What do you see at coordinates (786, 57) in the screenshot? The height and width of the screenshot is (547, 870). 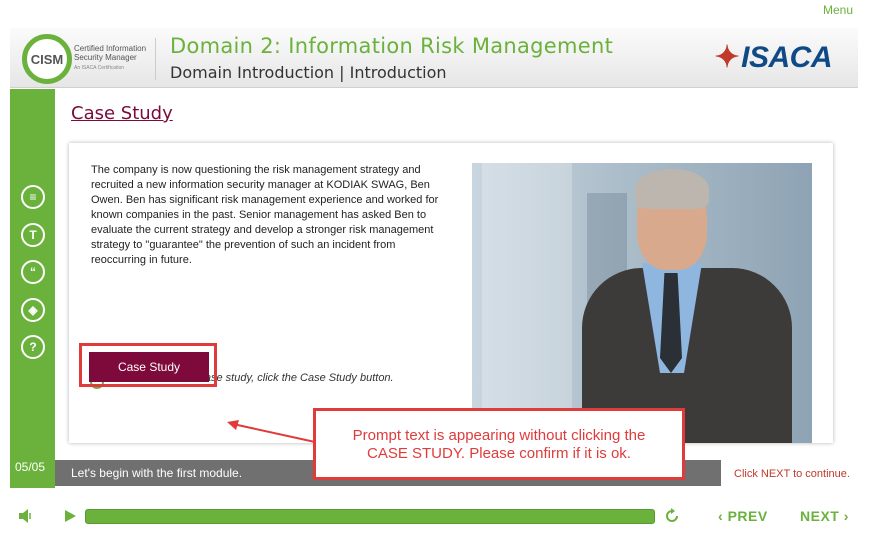 I see `isaca-brand: ISACA` at bounding box center [786, 57].